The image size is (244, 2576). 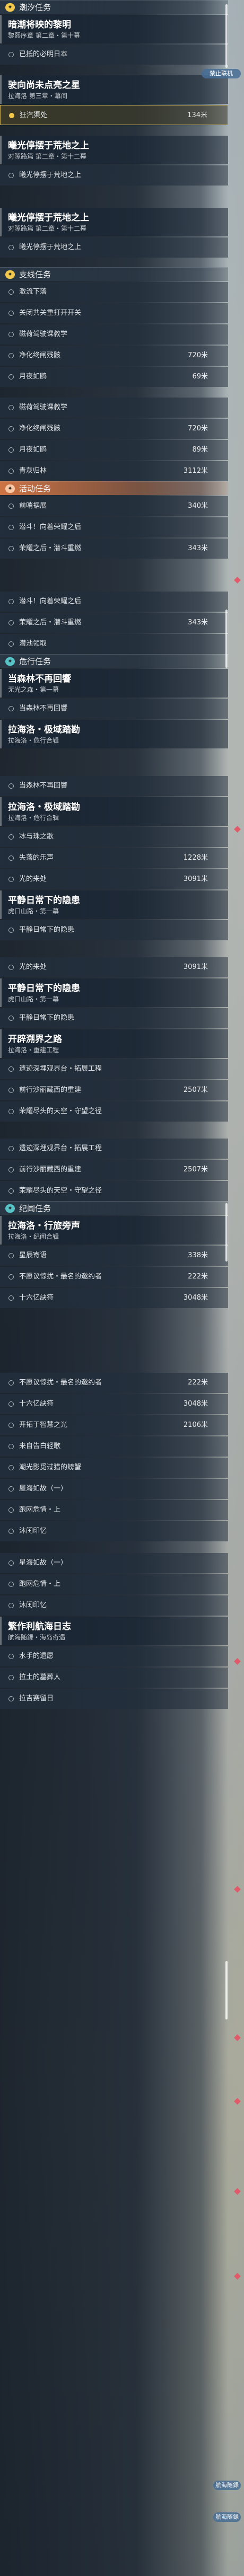 What do you see at coordinates (198, 1255) in the screenshot?
I see `step-distance: 338米` at bounding box center [198, 1255].